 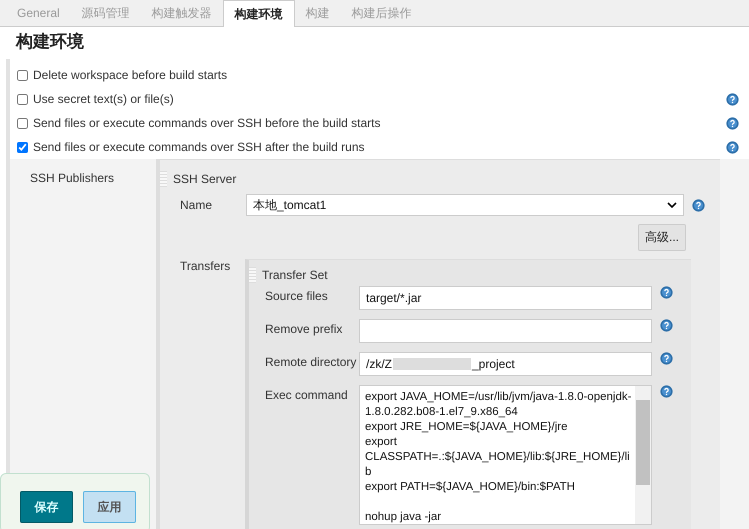 What do you see at coordinates (311, 361) in the screenshot?
I see `field-label: Remote directory` at bounding box center [311, 361].